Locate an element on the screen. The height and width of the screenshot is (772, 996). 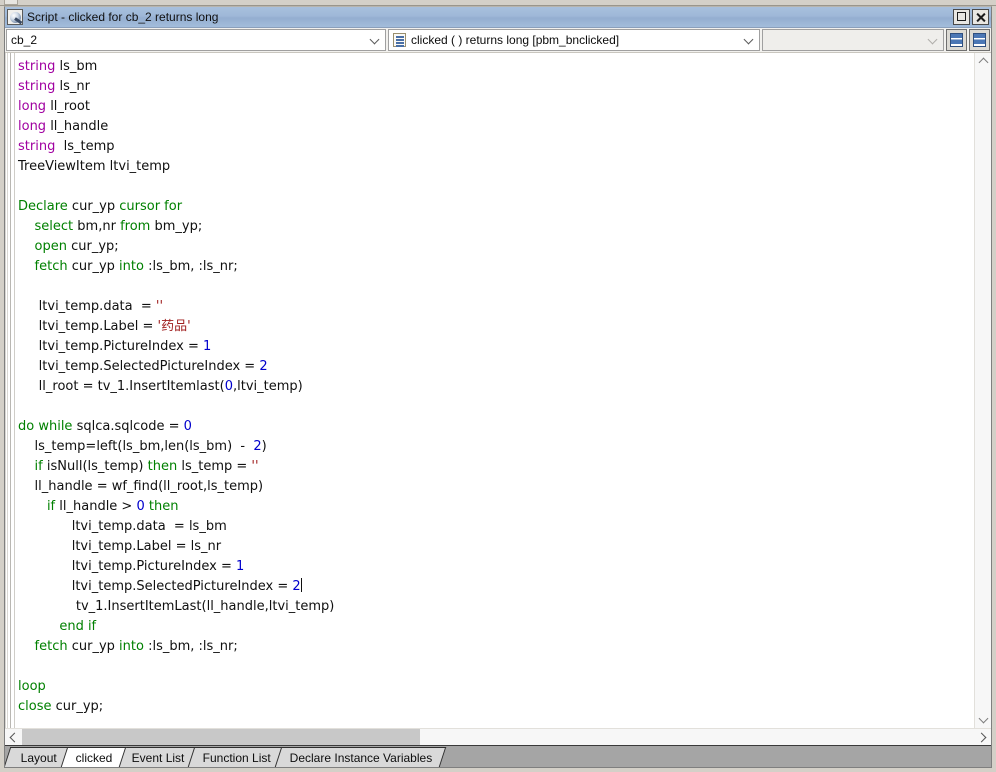
tab-declare-instance-variables: Declare Instance Variables is located at coordinates (361, 757).